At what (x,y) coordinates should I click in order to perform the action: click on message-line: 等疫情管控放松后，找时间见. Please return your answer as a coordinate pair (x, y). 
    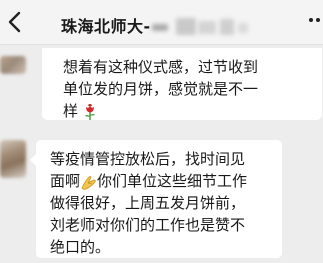
    Looking at the image, I should click on (148, 159).